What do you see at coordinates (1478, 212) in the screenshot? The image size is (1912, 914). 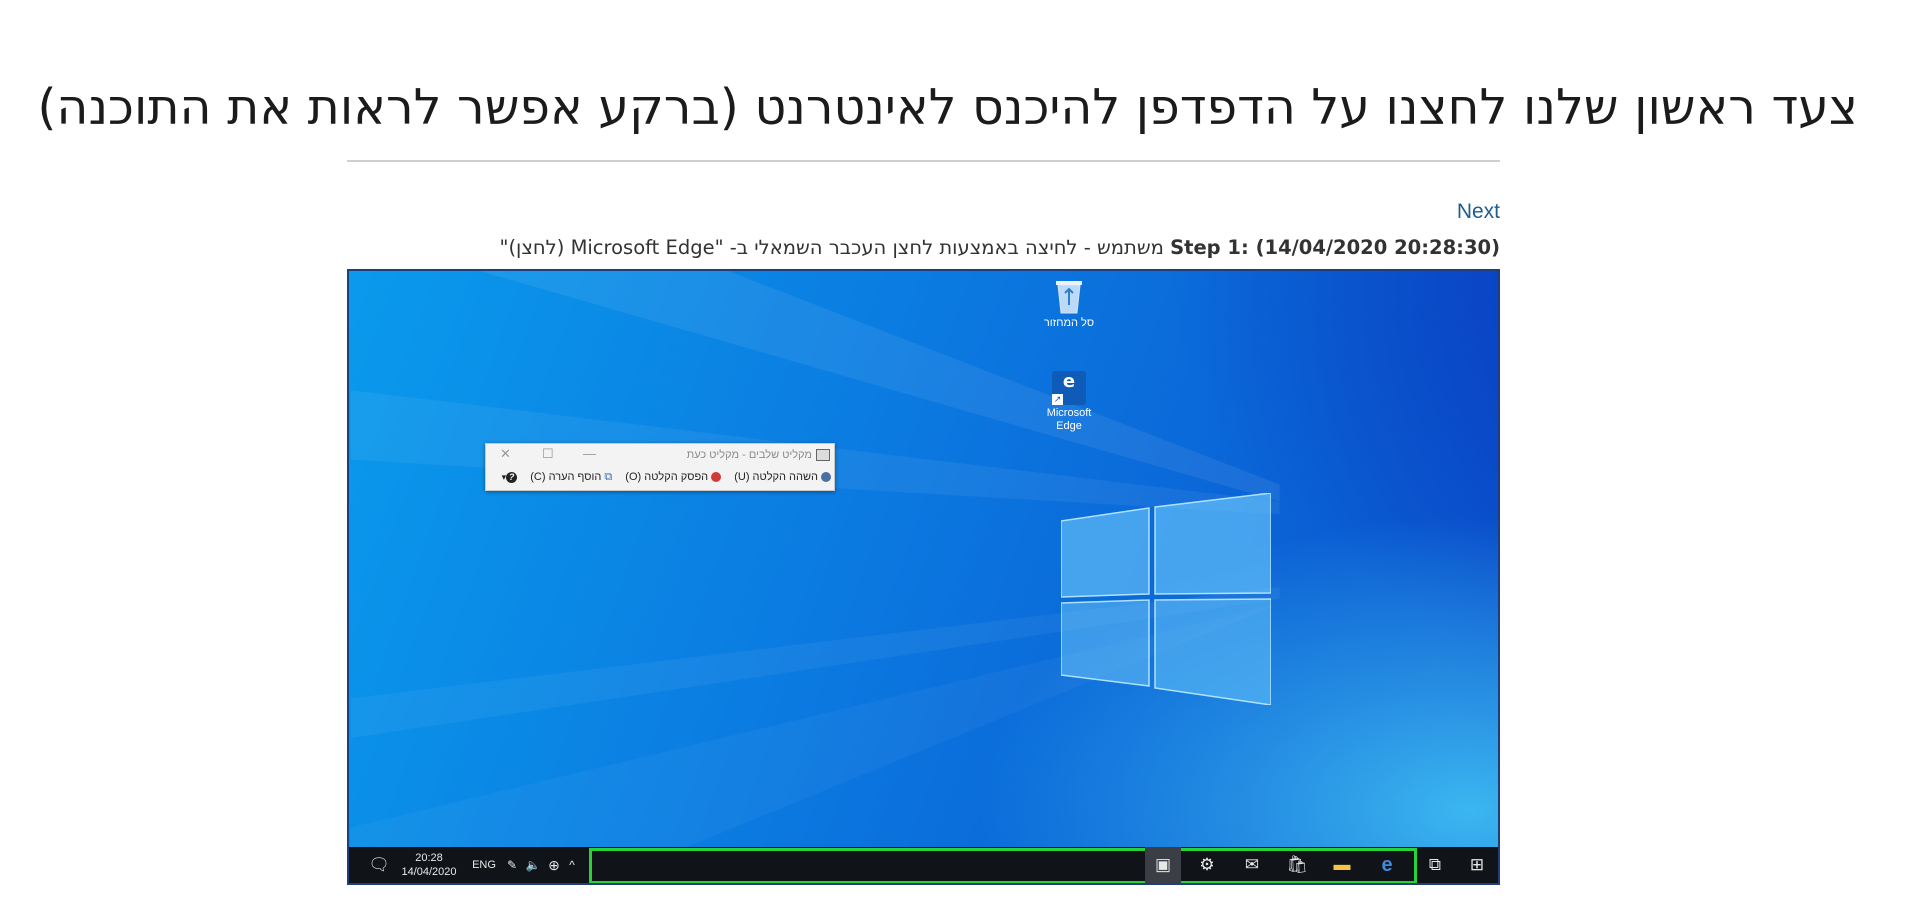 I see `next-link: Next` at bounding box center [1478, 212].